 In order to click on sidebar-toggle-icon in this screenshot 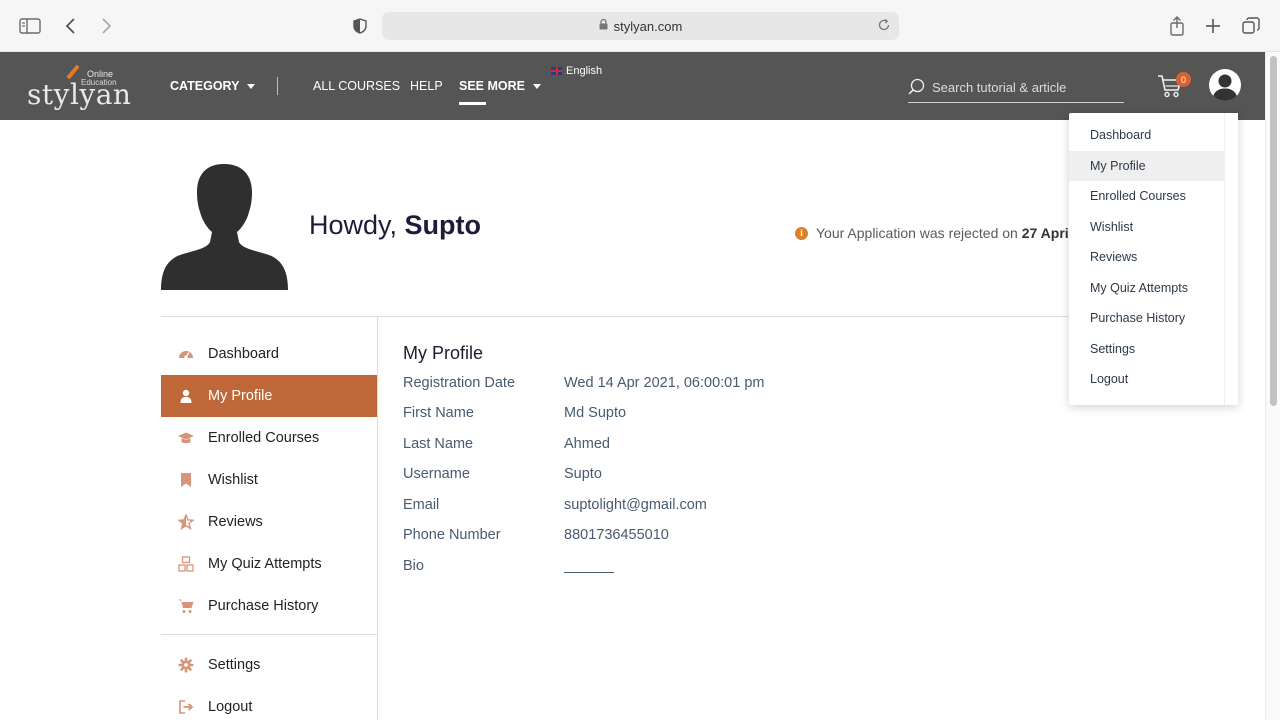, I will do `click(30, 26)`.